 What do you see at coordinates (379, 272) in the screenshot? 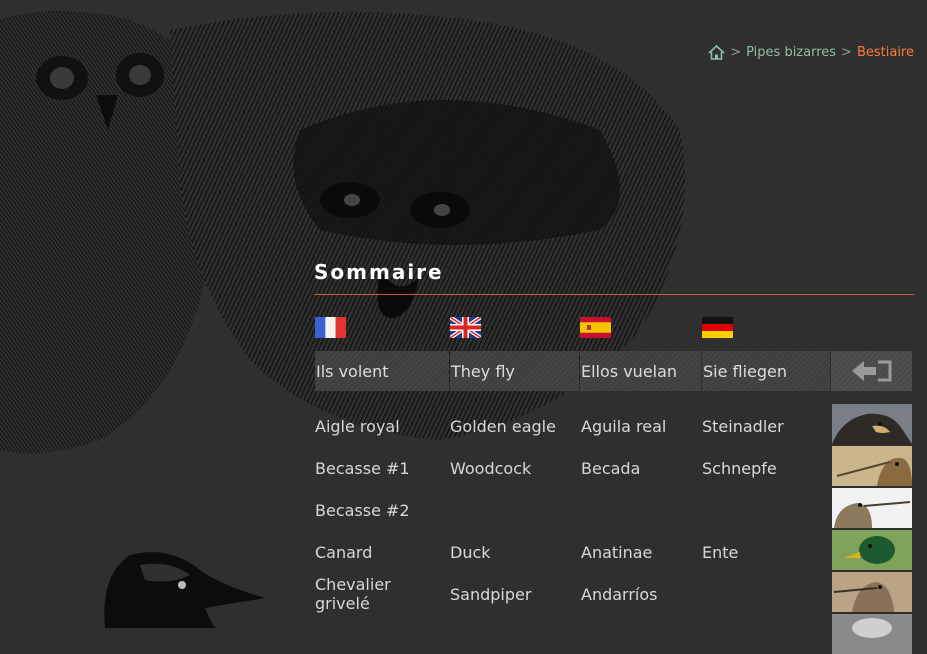
I see `page-title: Sommaire` at bounding box center [379, 272].